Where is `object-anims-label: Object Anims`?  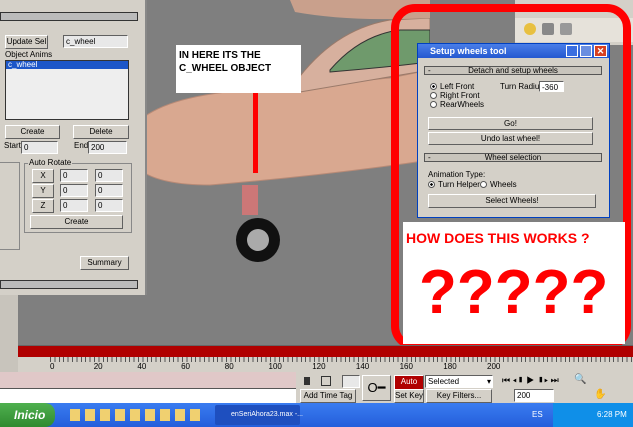
object-anims-label: Object Anims is located at coordinates (29, 54).